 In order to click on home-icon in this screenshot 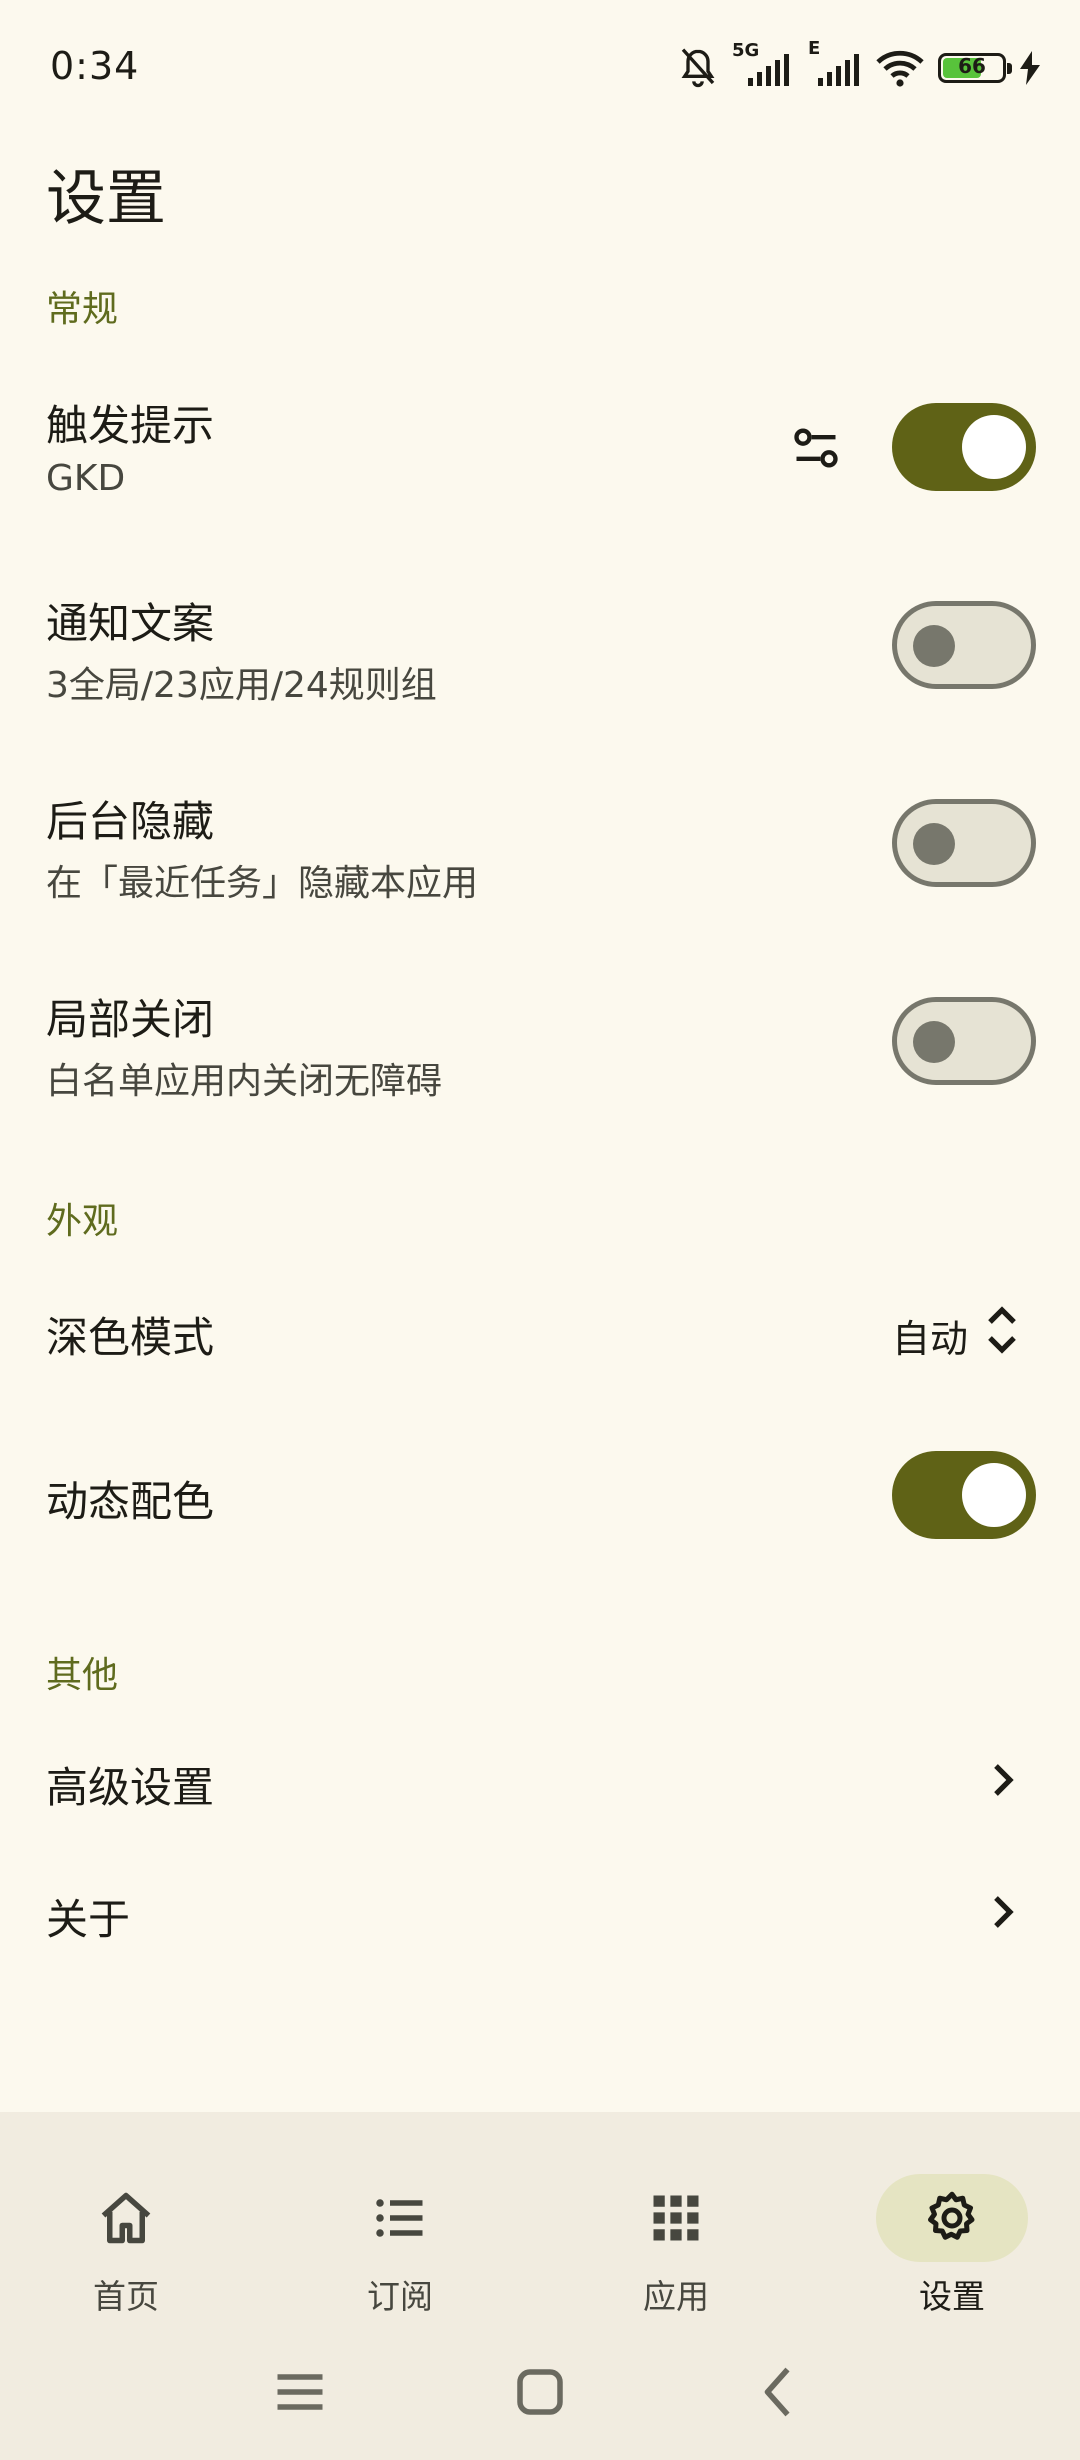, I will do `click(126, 2218)`.